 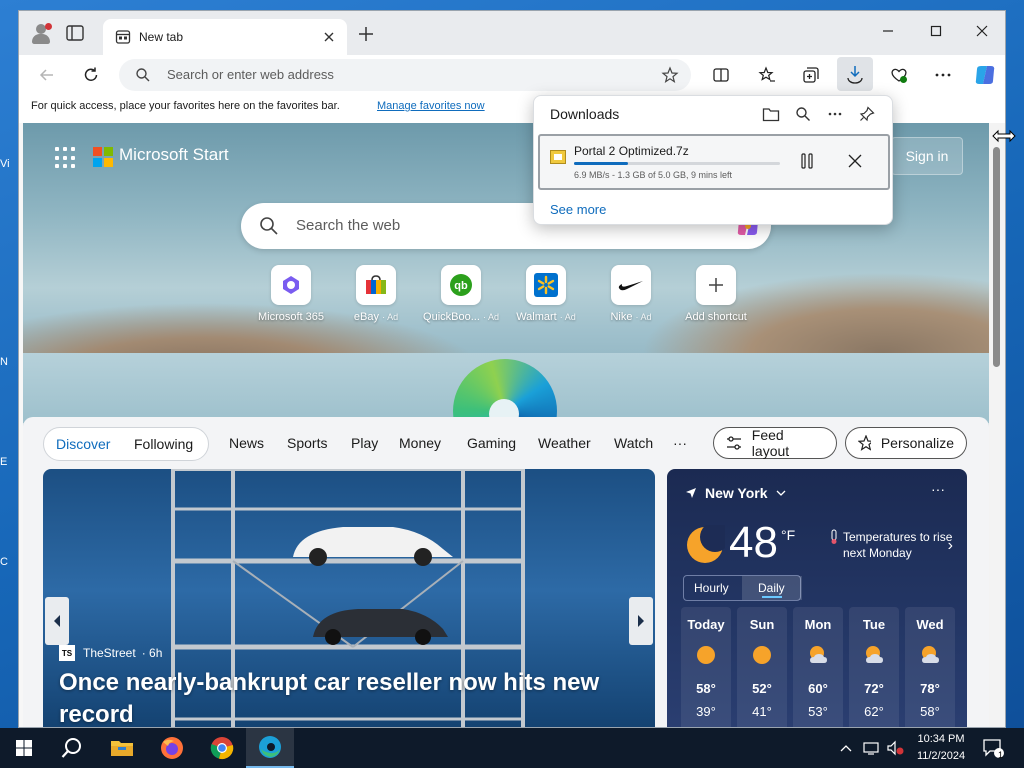 I want to click on tab-weather: Weather, so click(x=564, y=443).